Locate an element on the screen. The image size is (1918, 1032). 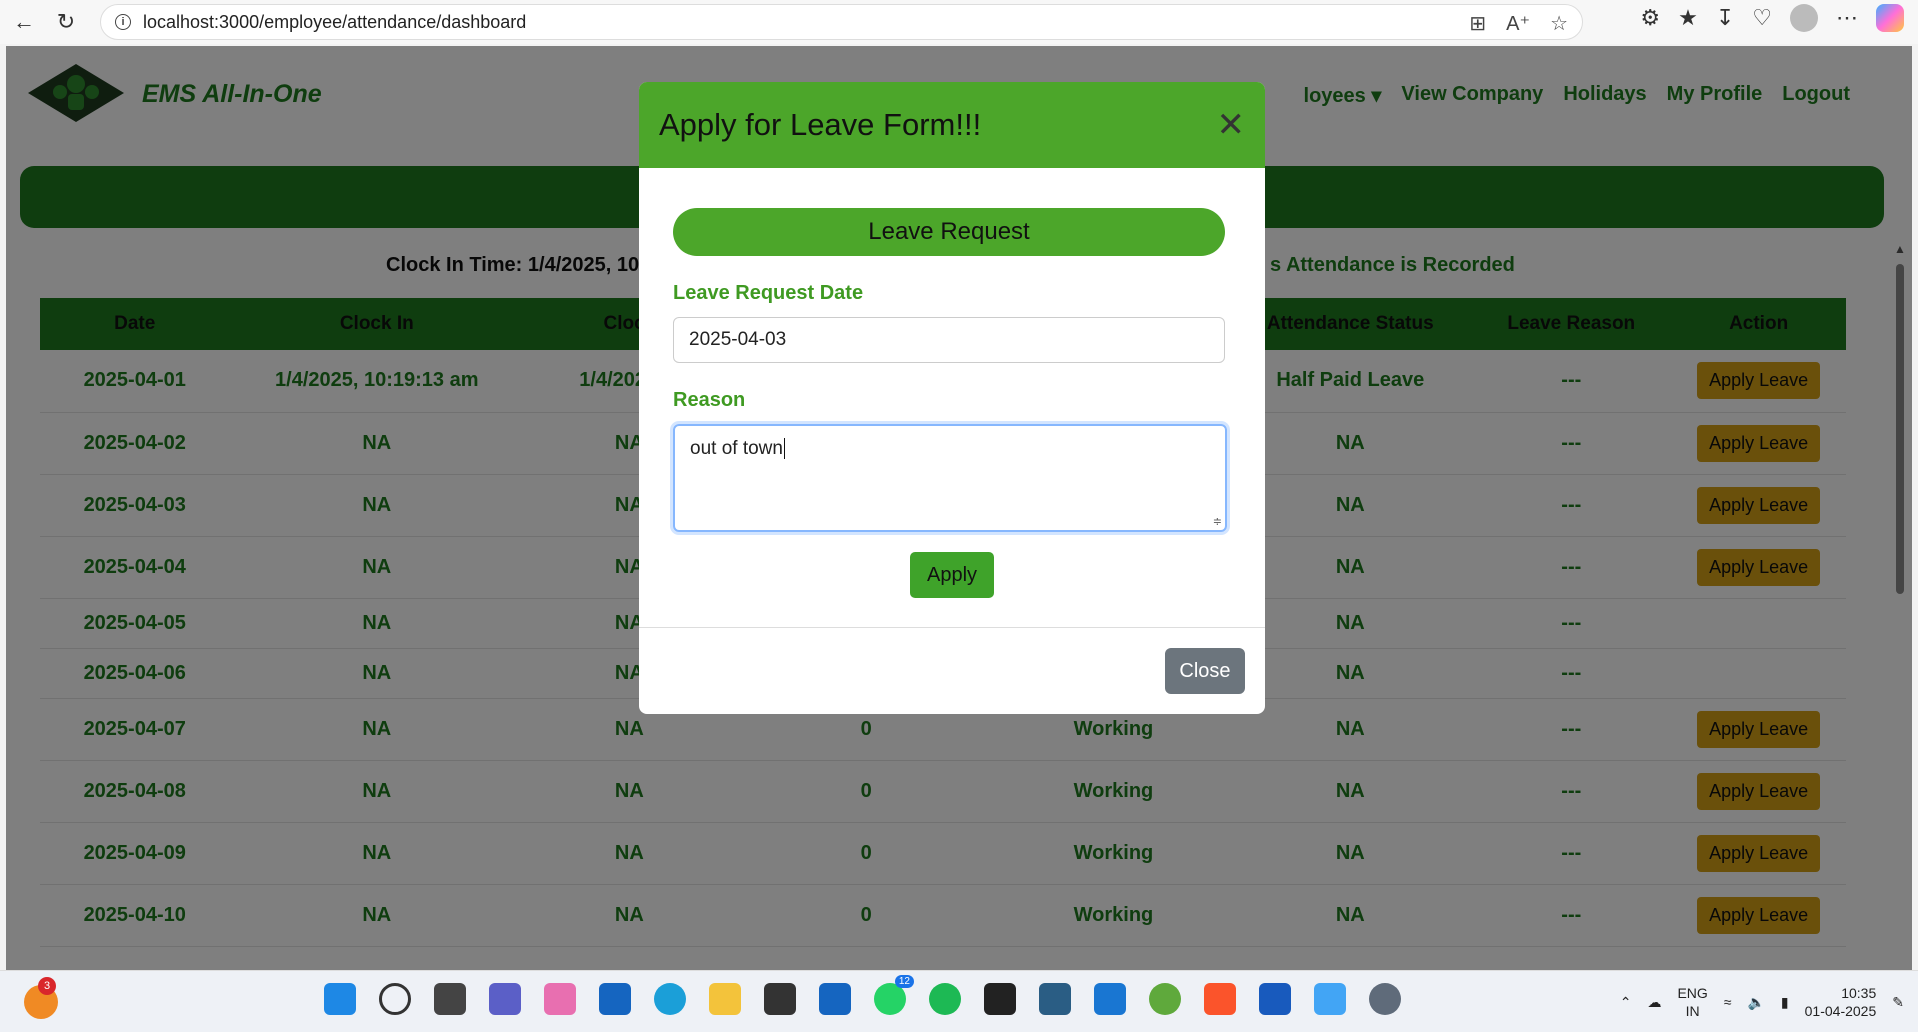
reason-textarea: out of town​ ≑ is located at coordinates (950, 478).